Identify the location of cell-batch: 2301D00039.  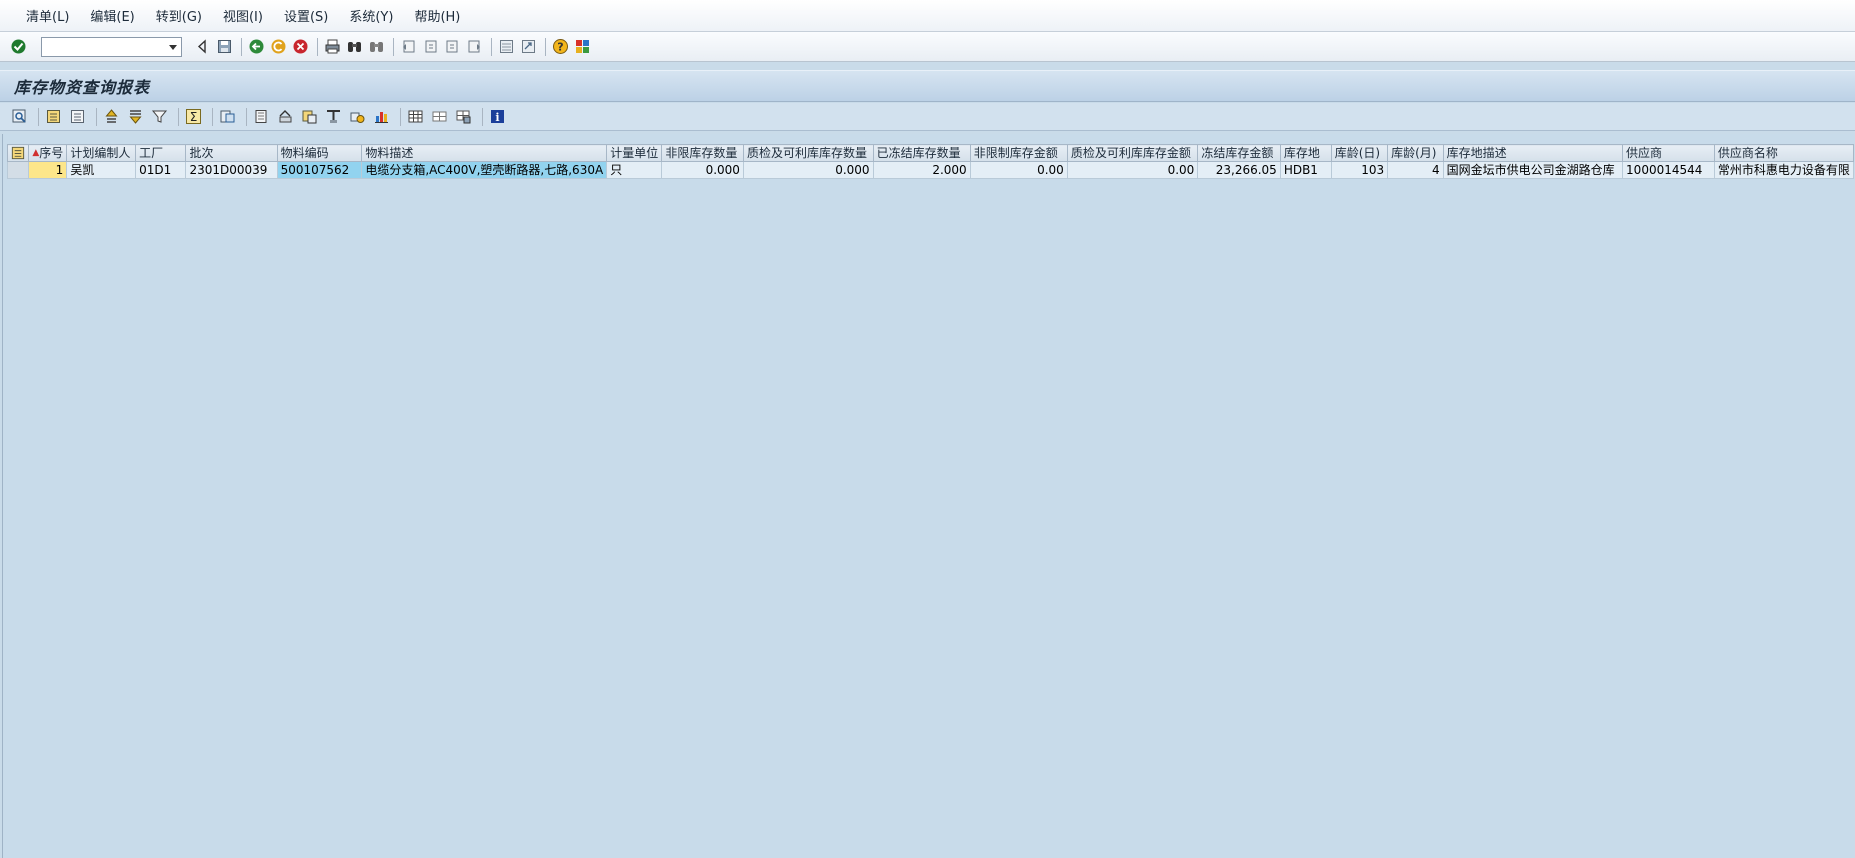
(231, 170).